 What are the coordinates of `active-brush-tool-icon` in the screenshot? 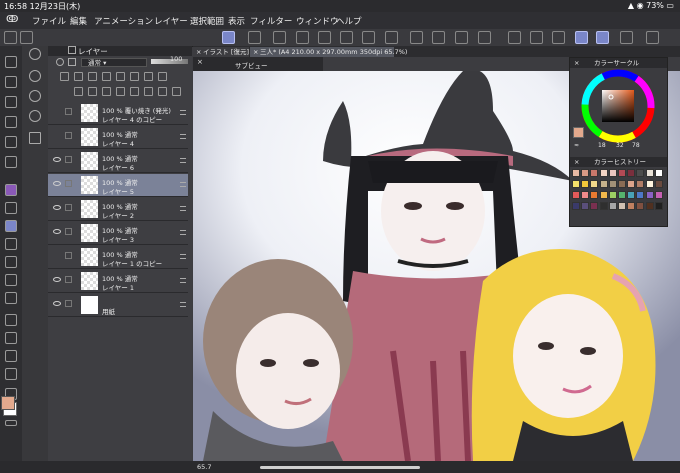 It's located at (11, 226).